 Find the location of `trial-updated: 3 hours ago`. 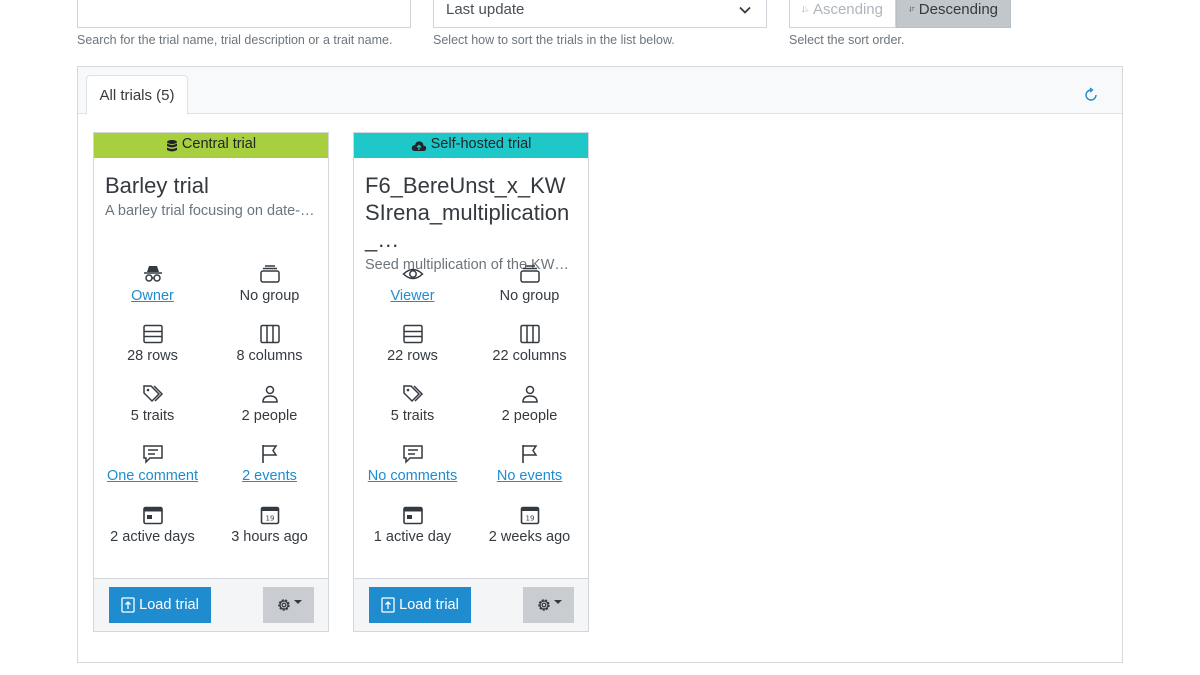

trial-updated: 3 hours ago is located at coordinates (269, 537).